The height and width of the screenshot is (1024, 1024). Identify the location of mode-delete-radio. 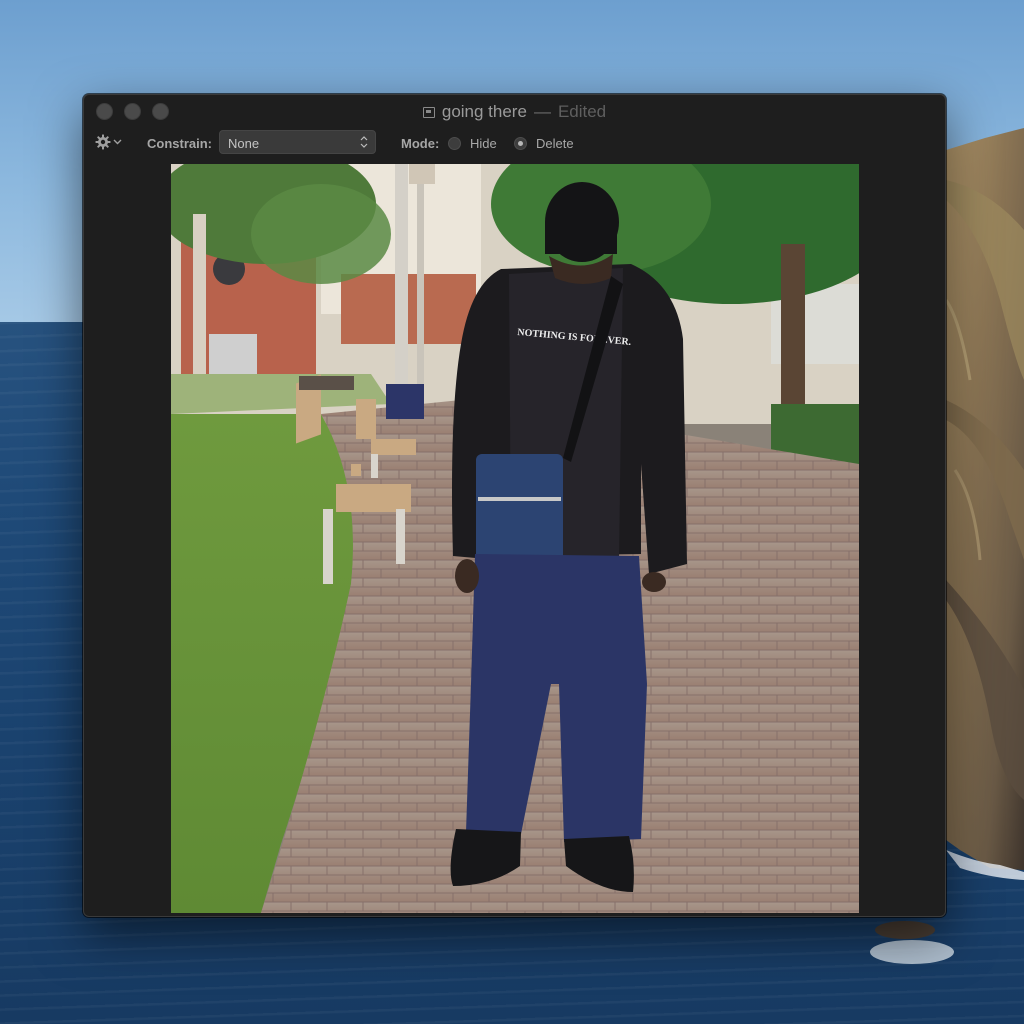
(520, 143).